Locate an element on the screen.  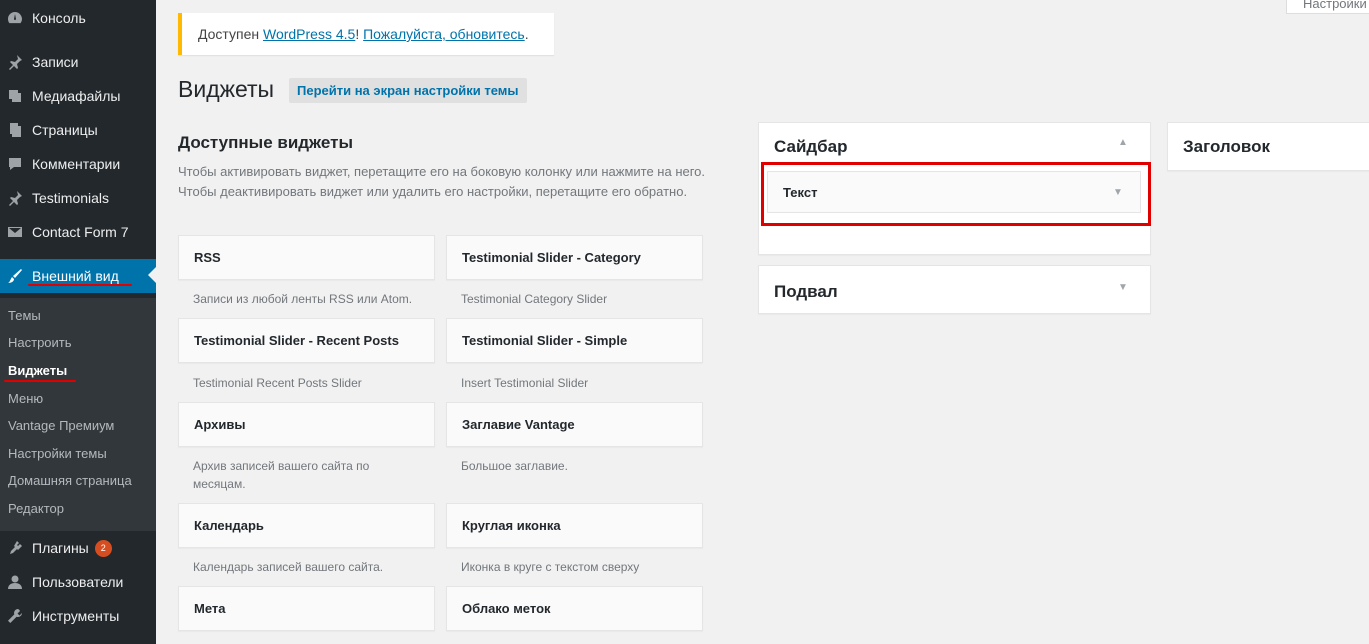
submenu-editor: Редактор is located at coordinates (36, 508).